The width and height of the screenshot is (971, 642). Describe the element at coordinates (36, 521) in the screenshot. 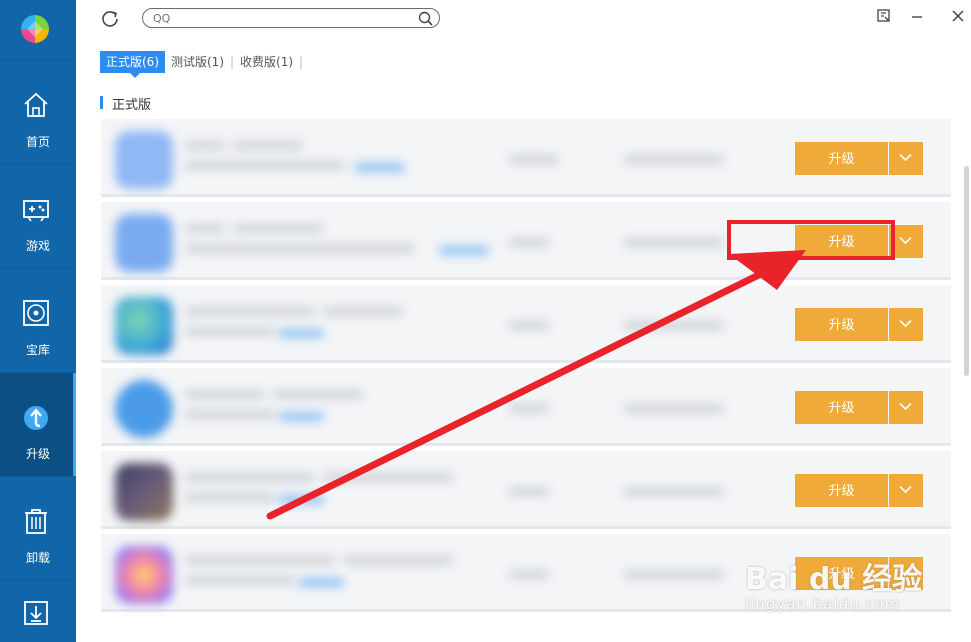

I see `trash-icon` at that location.